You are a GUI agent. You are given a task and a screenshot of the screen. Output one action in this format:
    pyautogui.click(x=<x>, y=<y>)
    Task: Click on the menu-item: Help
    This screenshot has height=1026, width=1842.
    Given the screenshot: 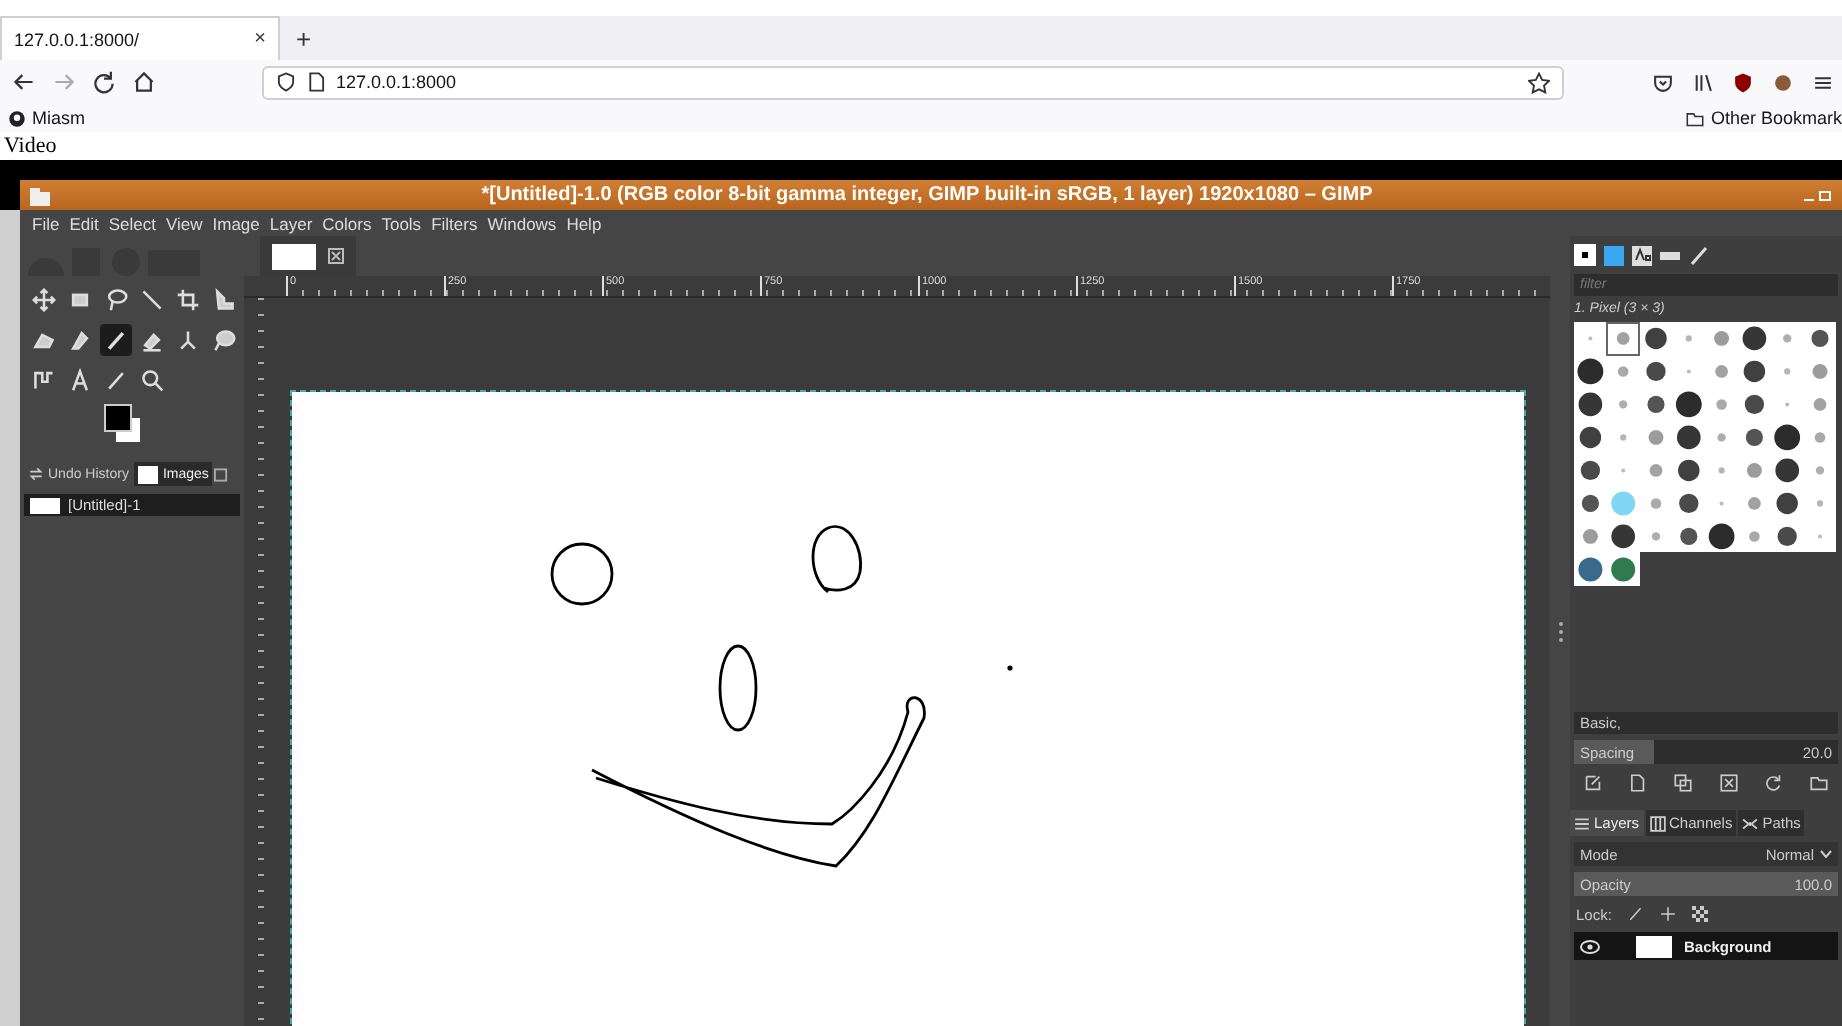 What is the action you would take?
    pyautogui.click(x=584, y=223)
    